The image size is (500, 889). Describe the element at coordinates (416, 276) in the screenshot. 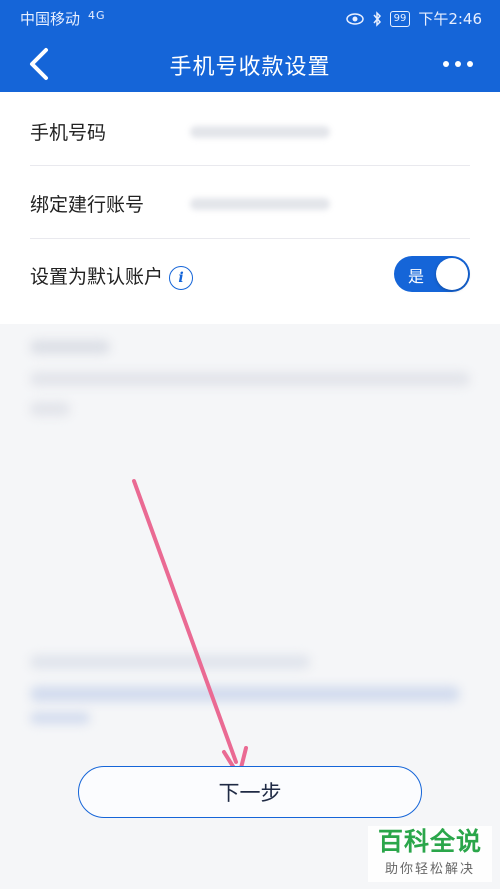

I see `toggle-label: 是` at that location.